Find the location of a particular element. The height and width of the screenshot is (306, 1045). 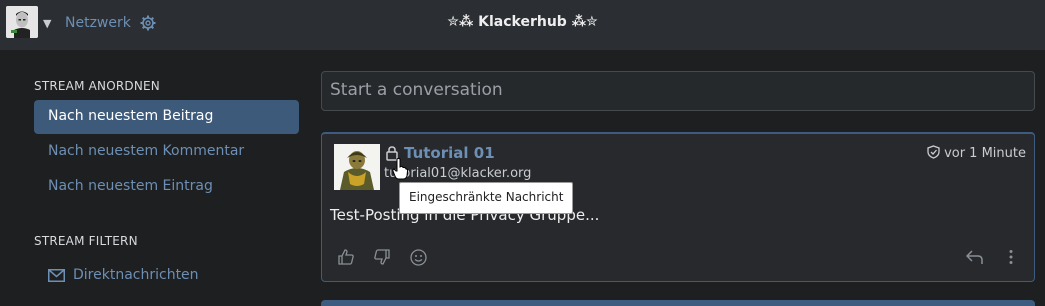

envelope-icon is located at coordinates (56, 275).